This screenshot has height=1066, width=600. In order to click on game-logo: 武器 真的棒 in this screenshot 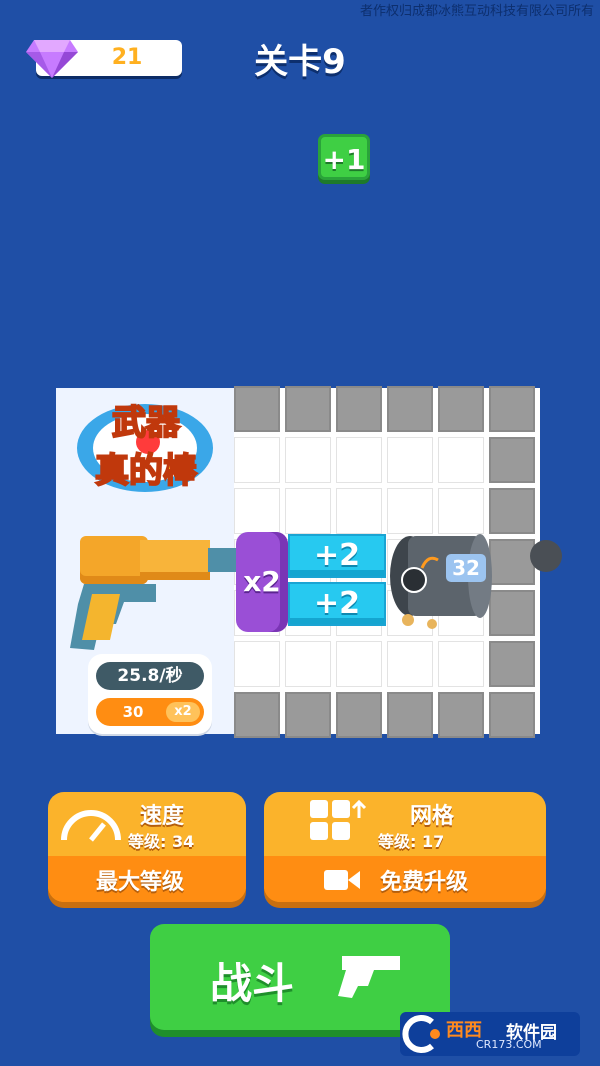, I will do `click(145, 447)`.